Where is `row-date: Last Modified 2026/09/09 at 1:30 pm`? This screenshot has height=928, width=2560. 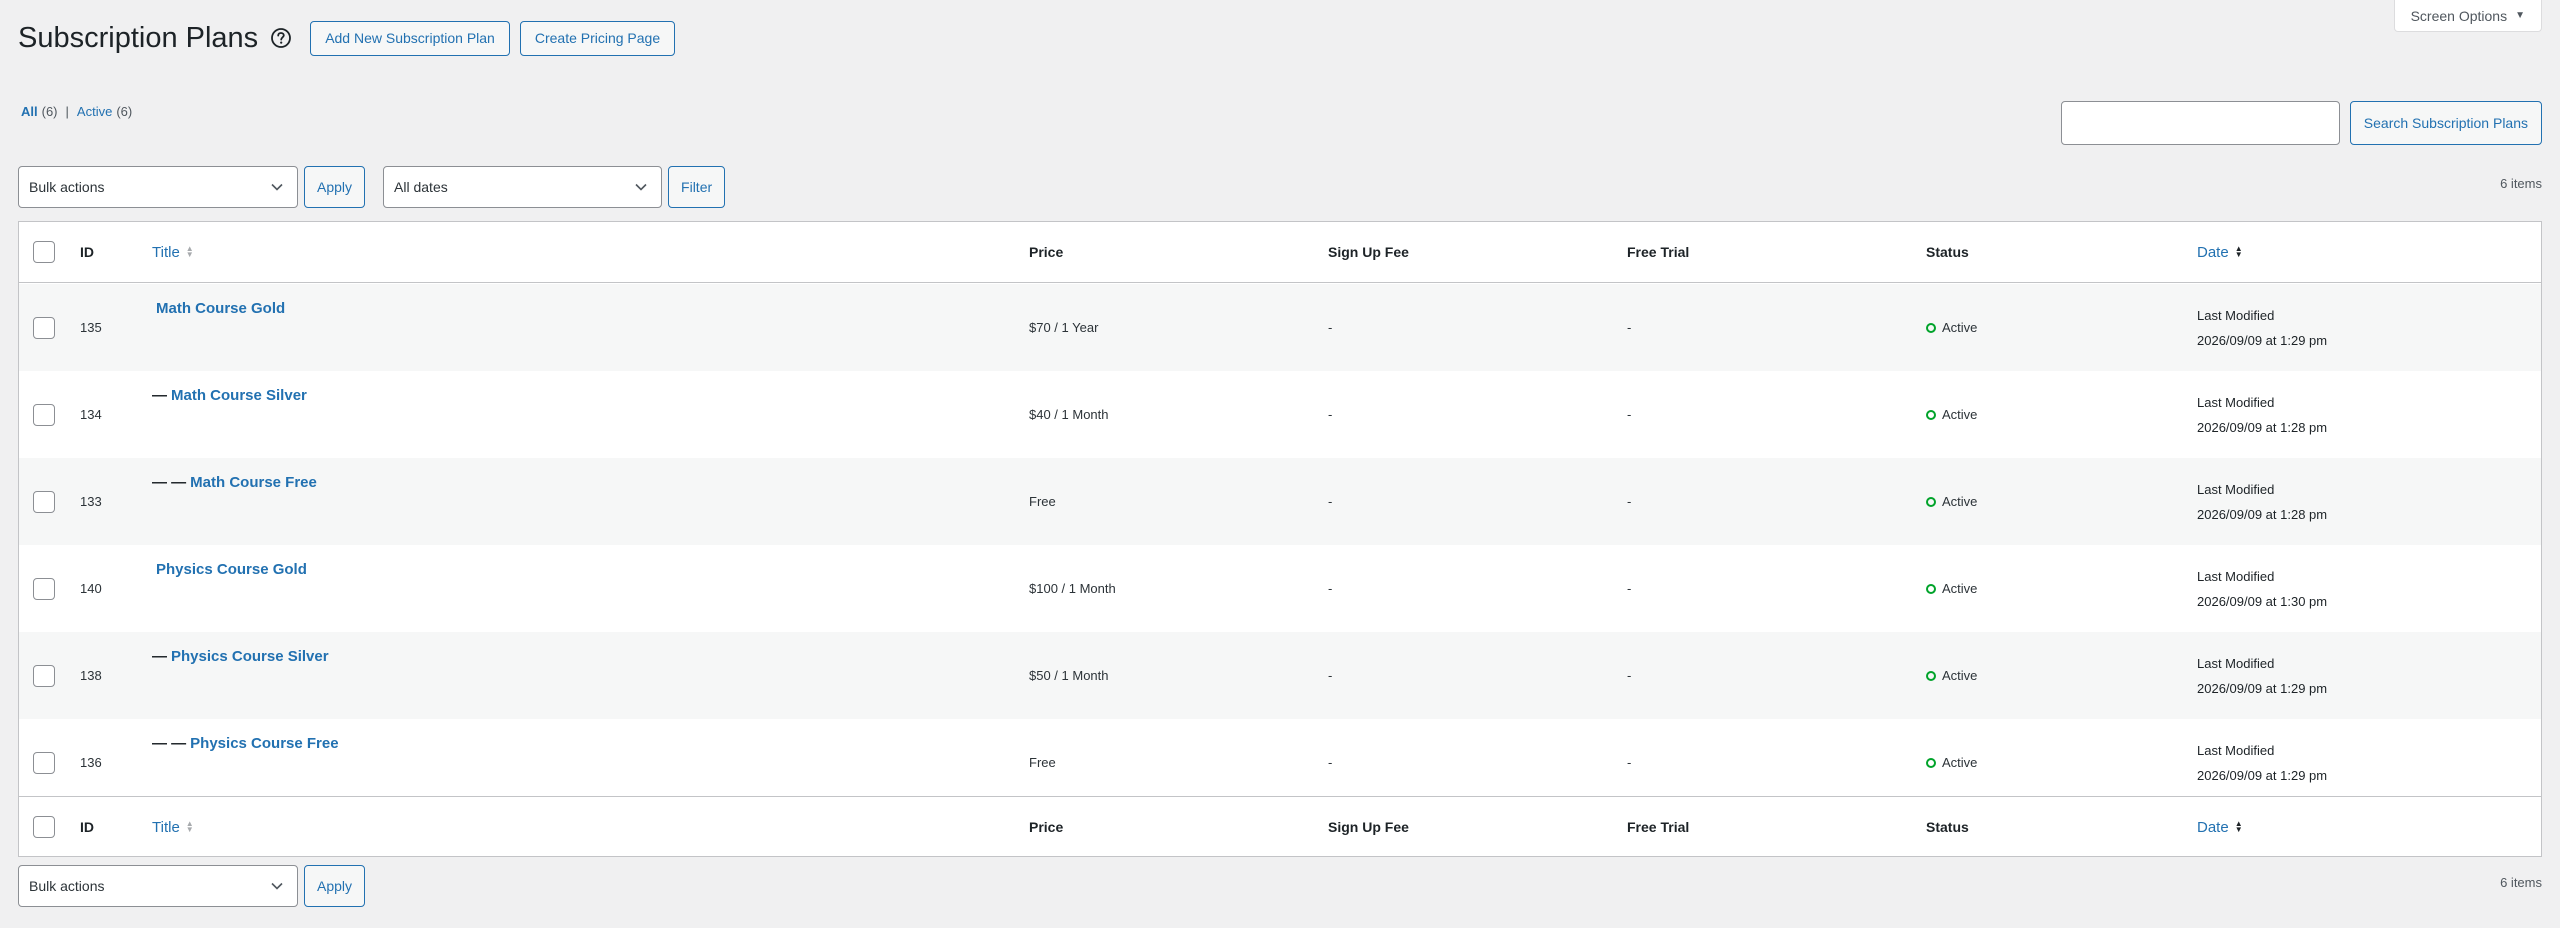
row-date: Last Modified 2026/09/09 at 1:30 pm is located at coordinates (2262, 588).